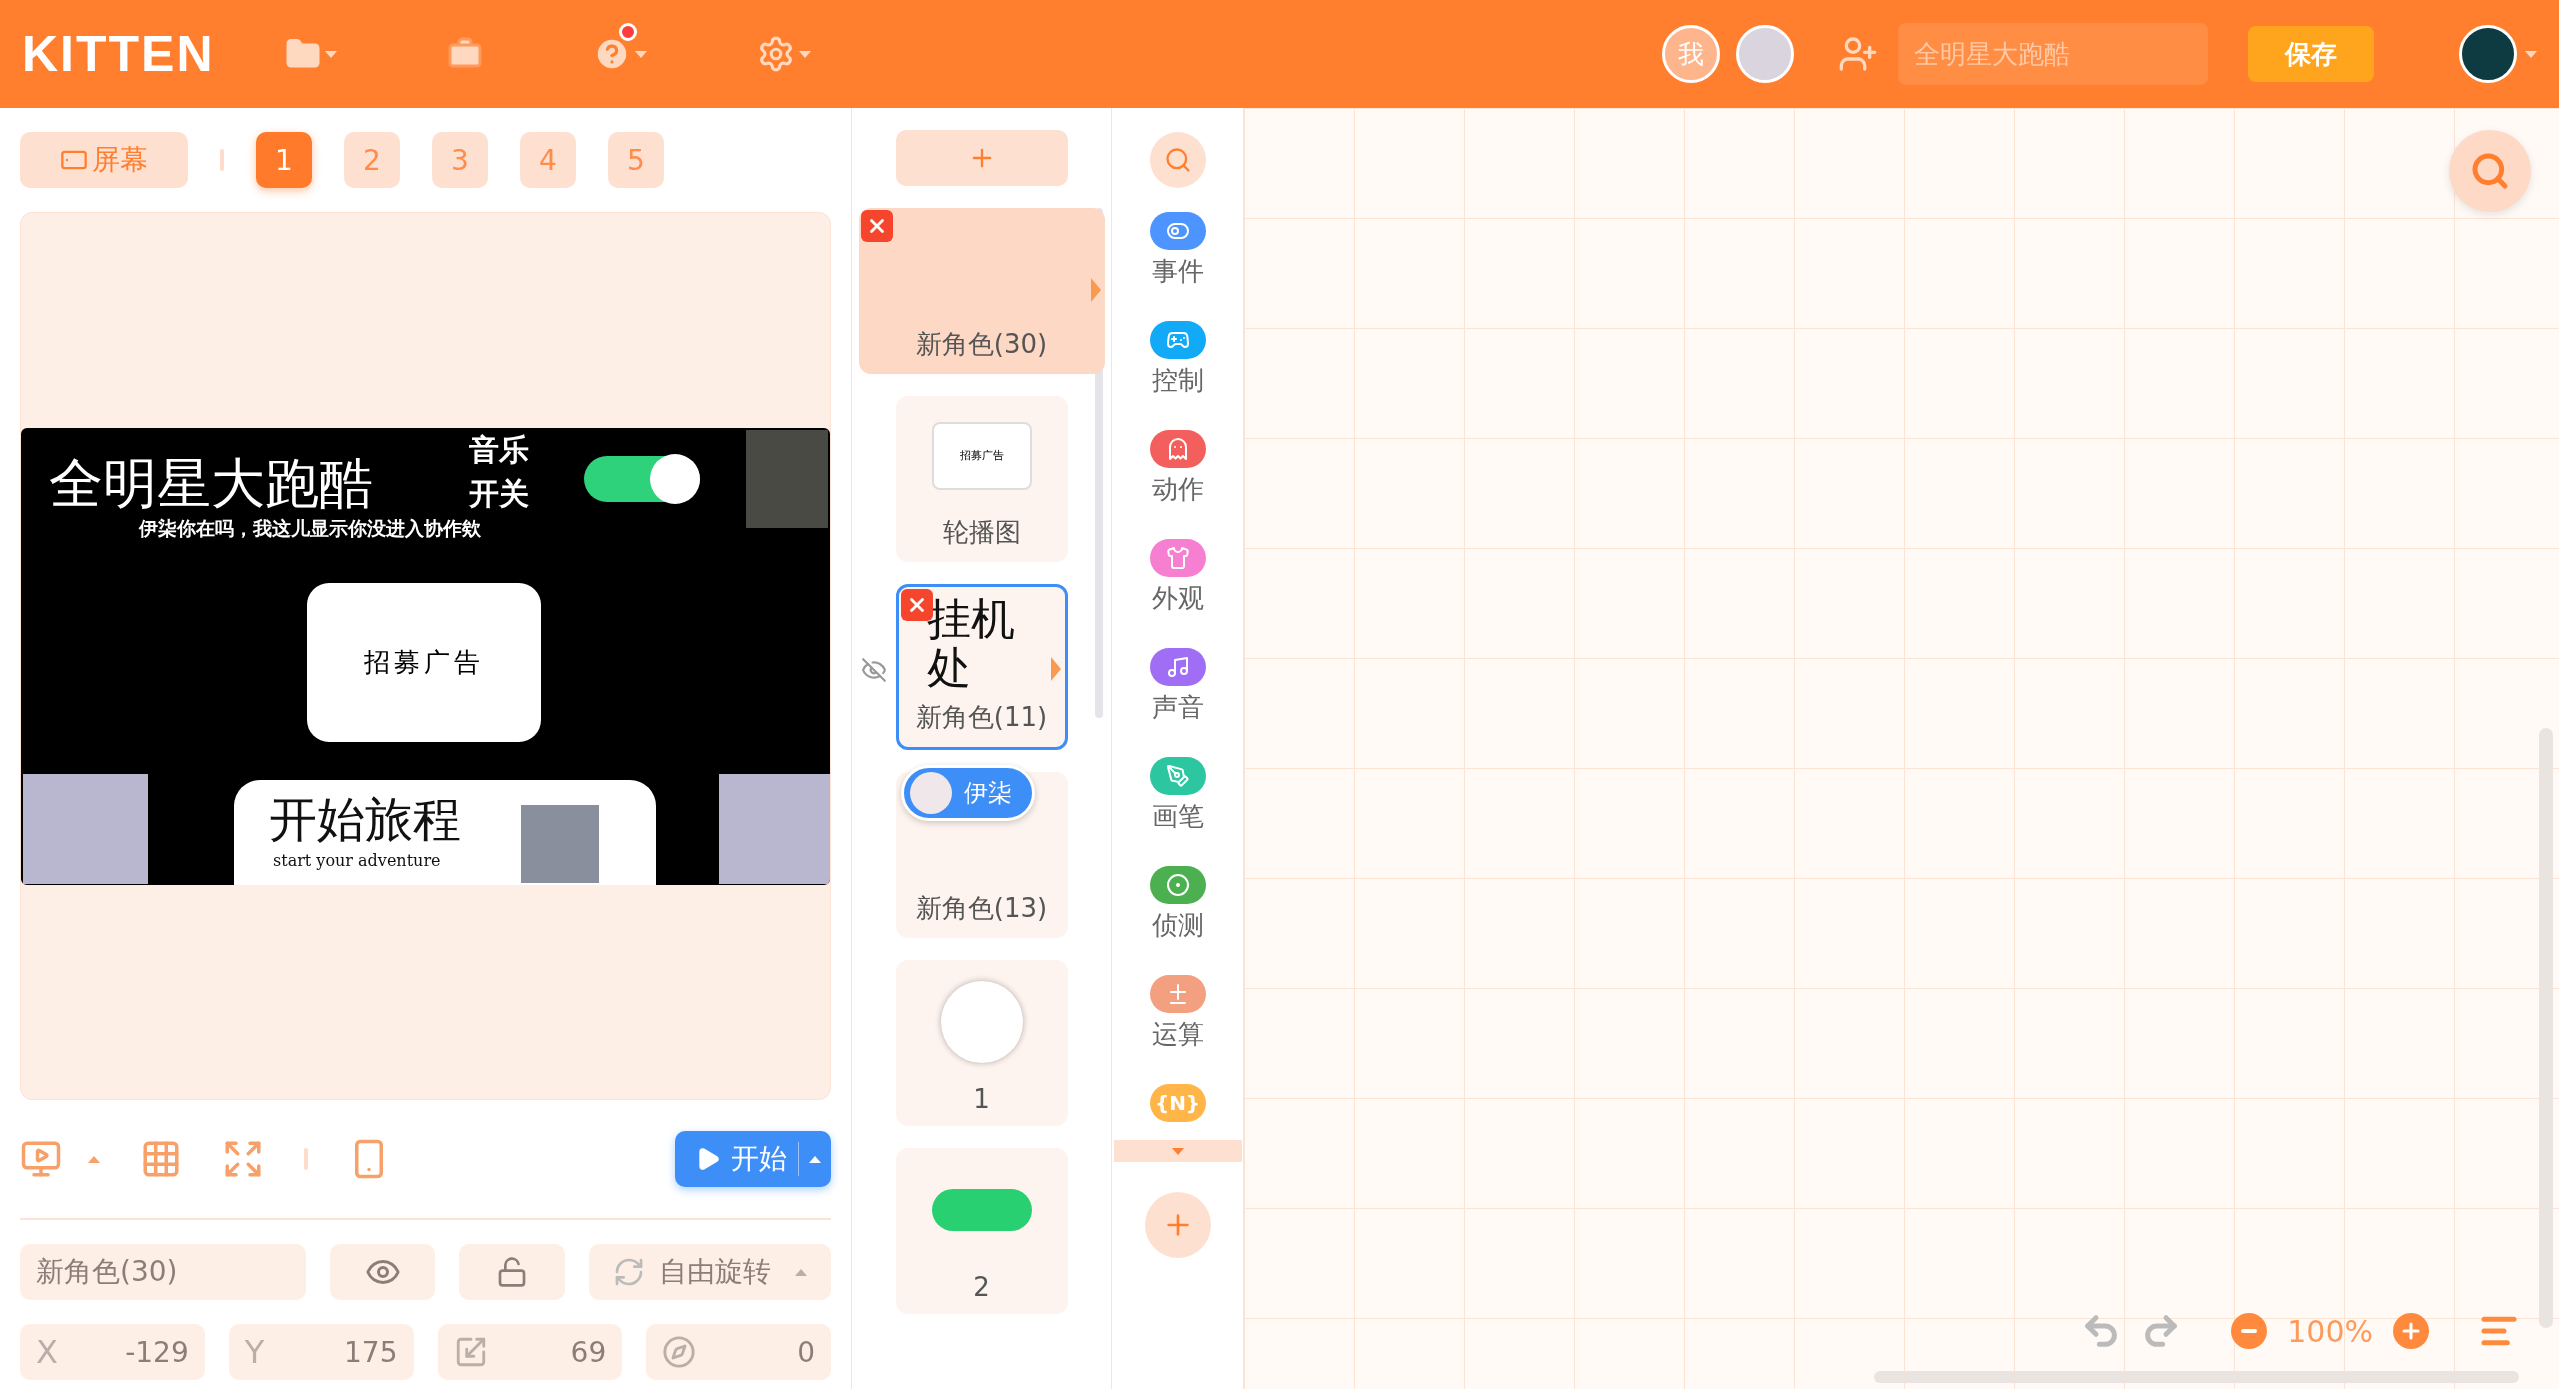 The height and width of the screenshot is (1389, 2559). I want to click on add-user-icon, so click(1858, 54).